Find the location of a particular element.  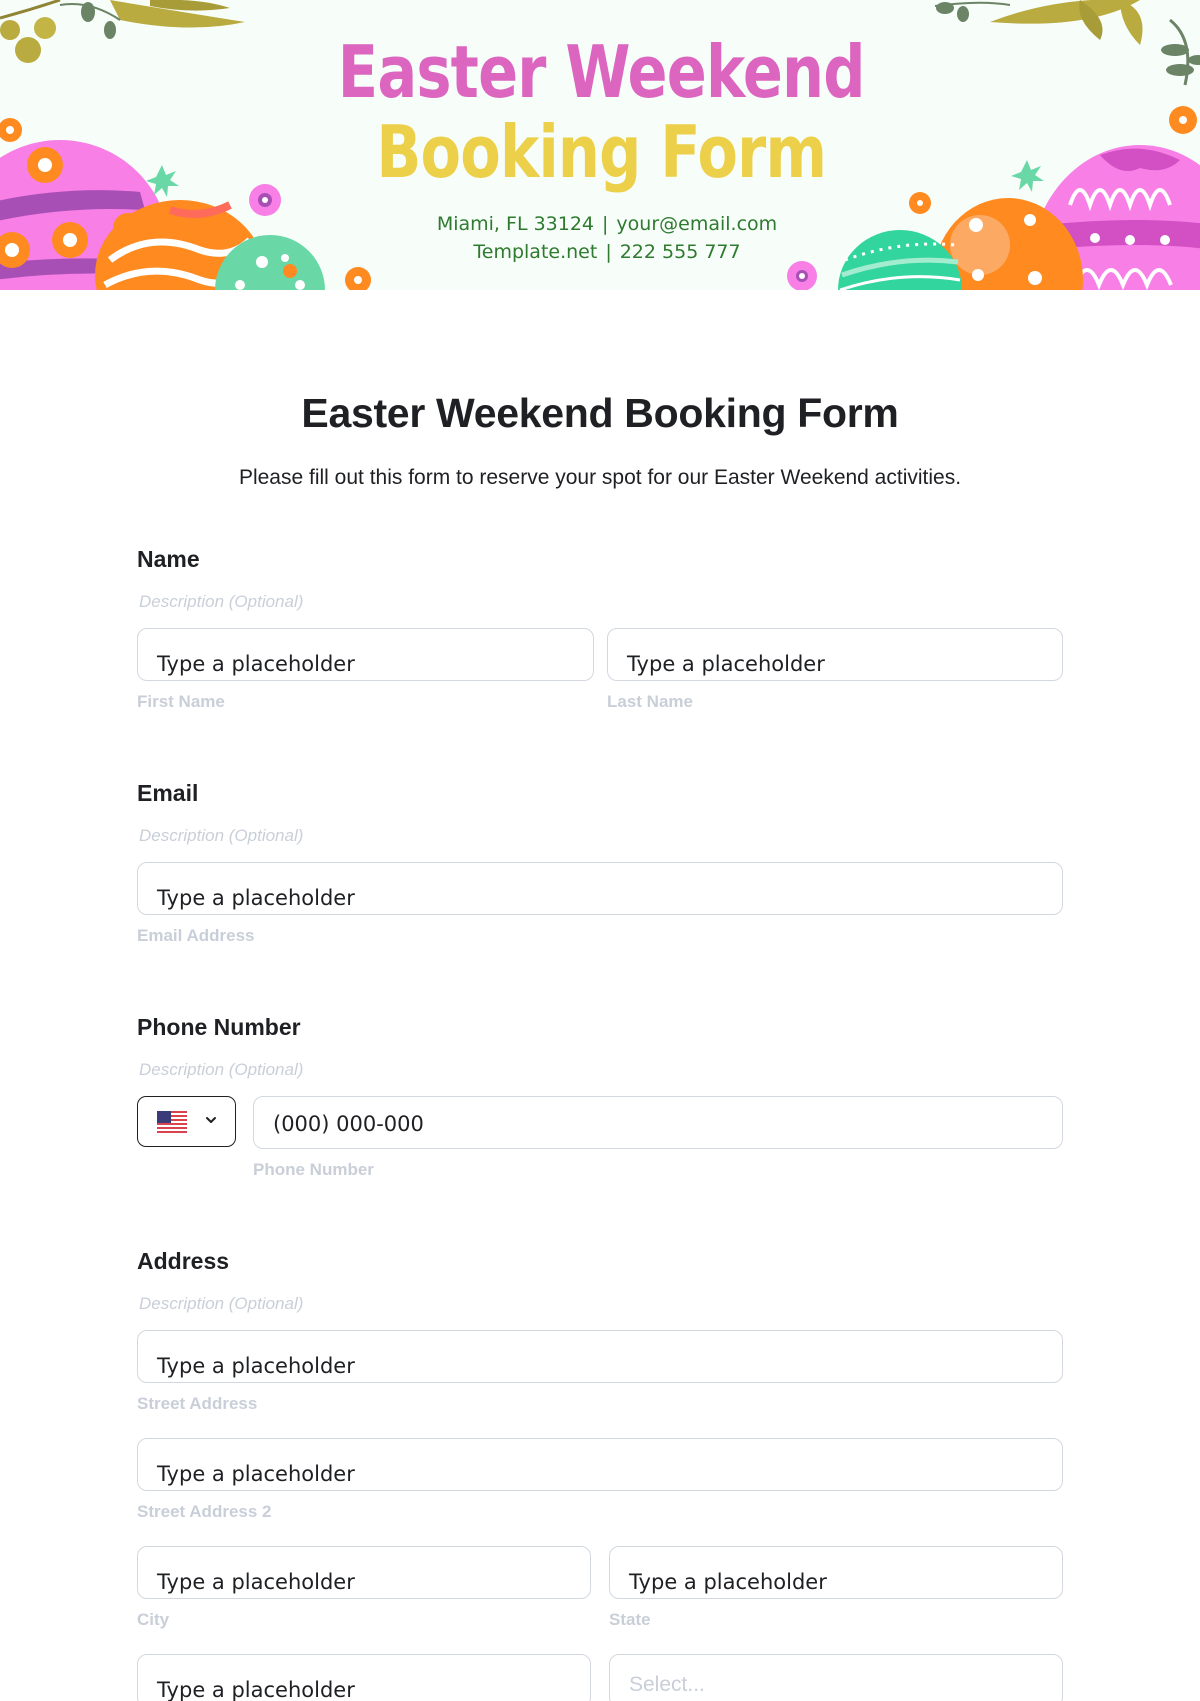

email-helper: Email Address is located at coordinates (196, 935).